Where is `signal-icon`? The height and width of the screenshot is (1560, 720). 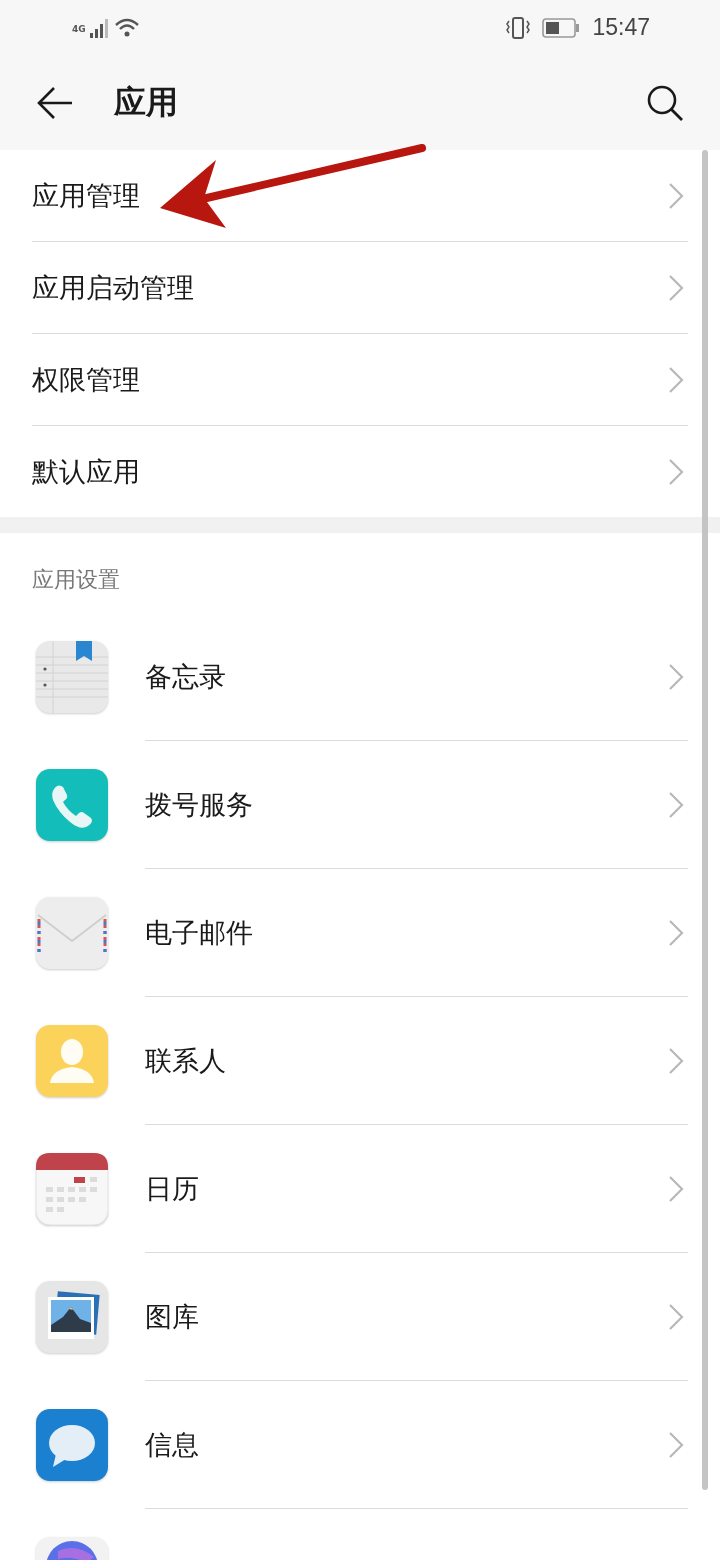
signal-icon is located at coordinates (99, 27).